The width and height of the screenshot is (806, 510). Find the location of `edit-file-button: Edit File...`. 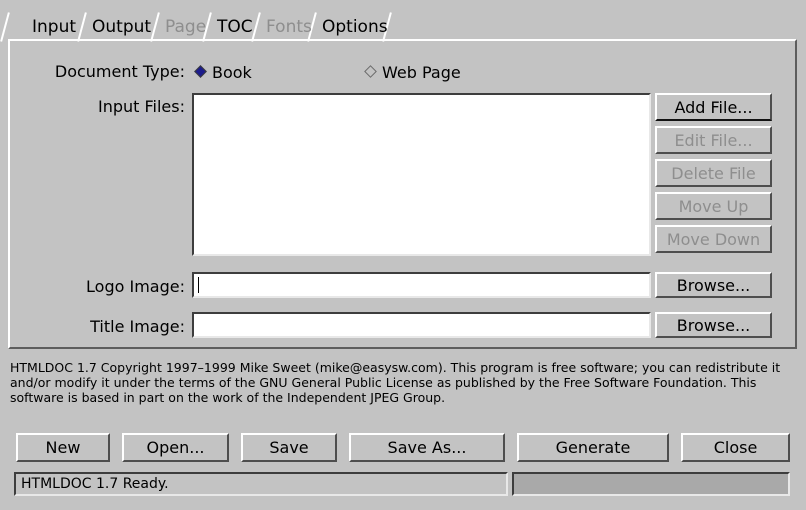

edit-file-button: Edit File... is located at coordinates (713, 140).